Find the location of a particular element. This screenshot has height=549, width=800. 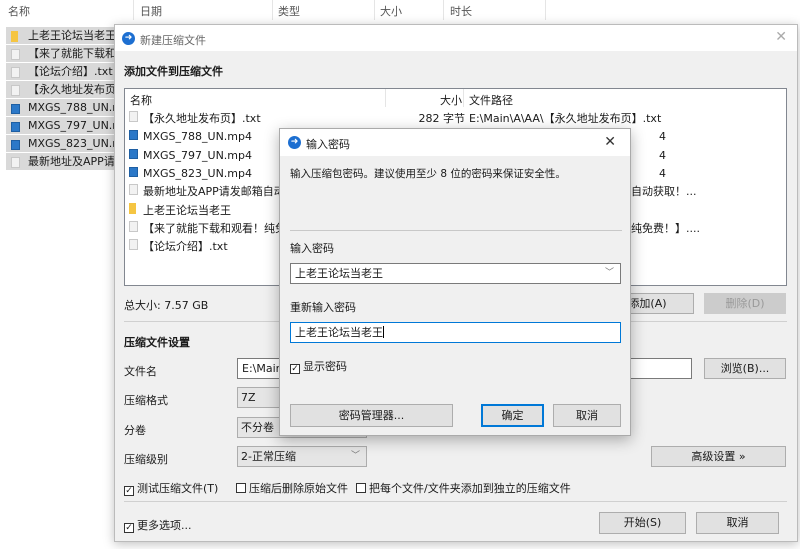

password-input: 上老王论坛当老王 ﹀ is located at coordinates (455, 273).